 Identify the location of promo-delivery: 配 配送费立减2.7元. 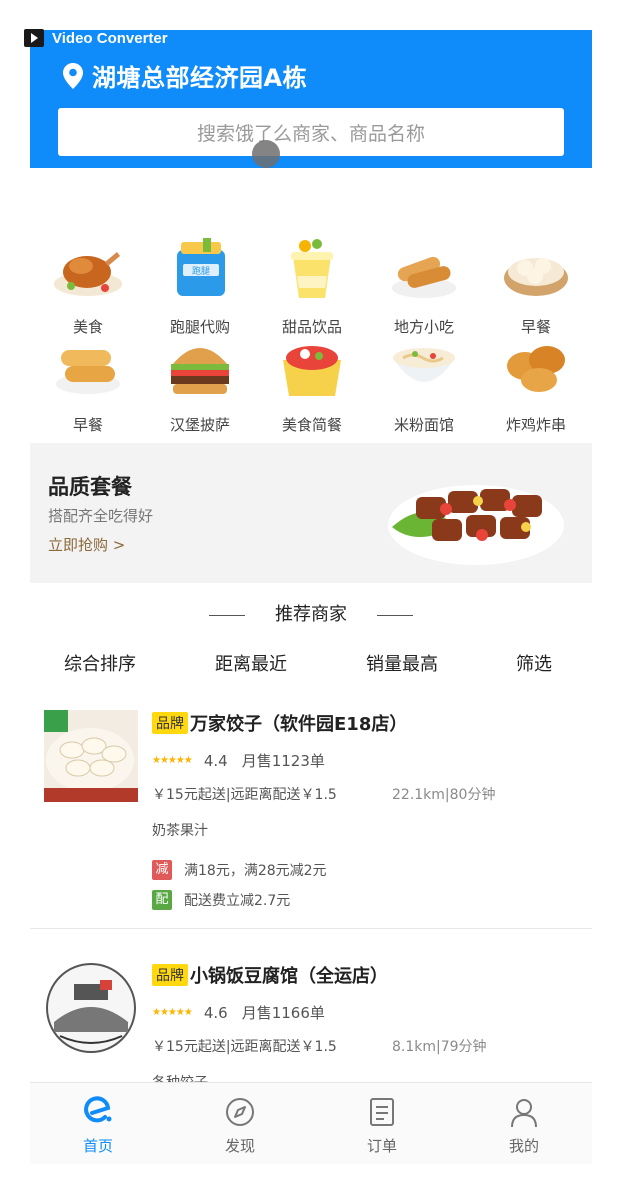
(221, 900).